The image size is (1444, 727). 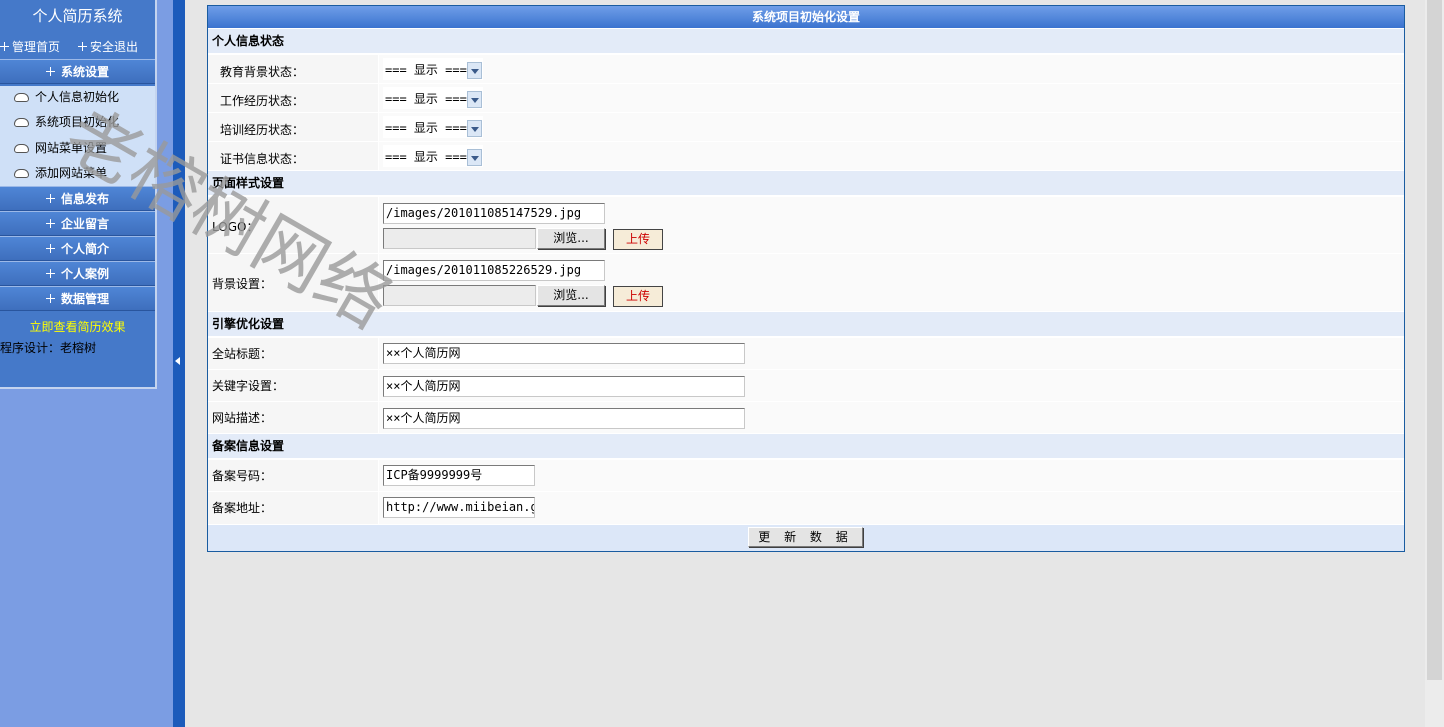 I want to click on scrollbar-track, so click(x=1434, y=363).